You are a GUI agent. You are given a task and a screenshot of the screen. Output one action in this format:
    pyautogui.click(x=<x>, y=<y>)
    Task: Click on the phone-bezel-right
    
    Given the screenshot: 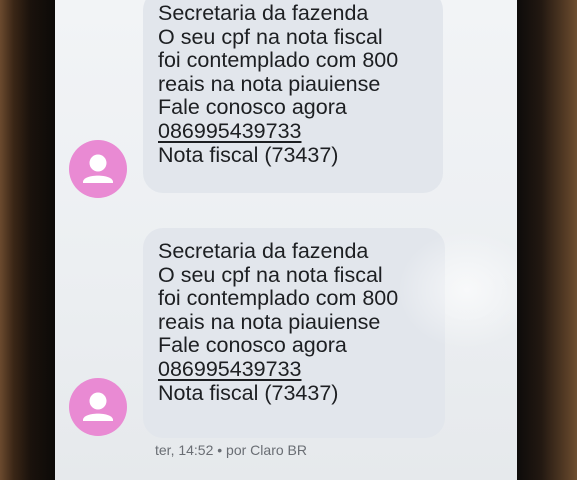 What is the action you would take?
    pyautogui.click(x=547, y=240)
    